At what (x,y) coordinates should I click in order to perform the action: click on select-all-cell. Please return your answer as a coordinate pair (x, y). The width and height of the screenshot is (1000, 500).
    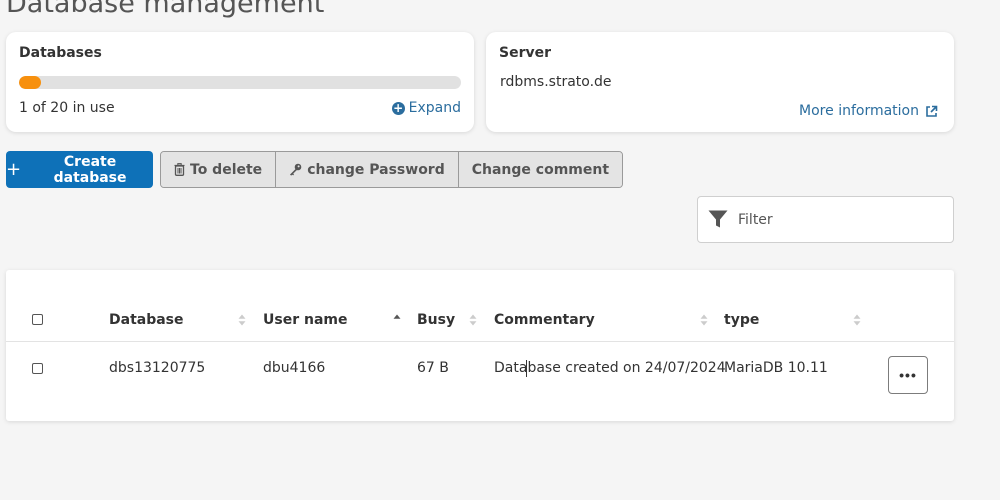
    Looking at the image, I should click on (37, 319).